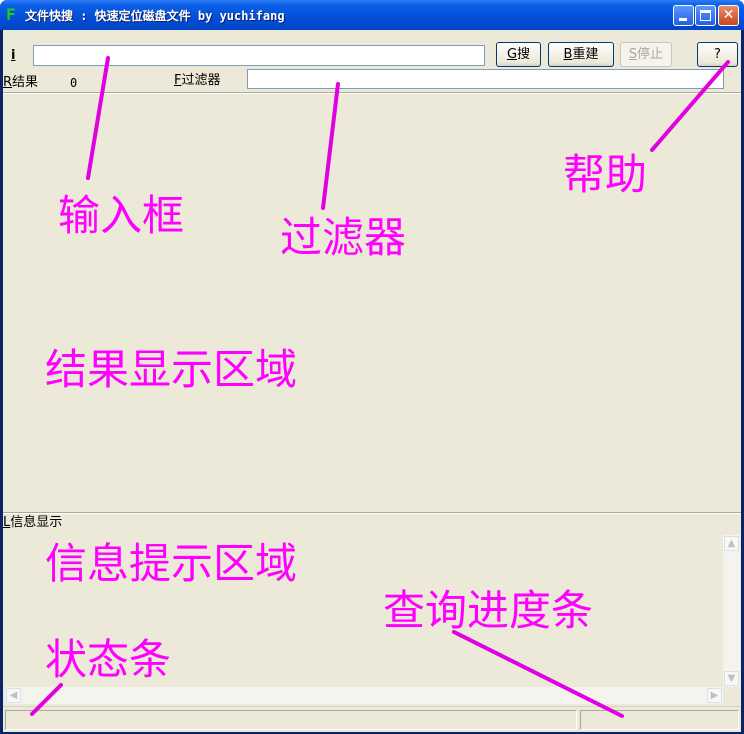 The image size is (744, 734). What do you see at coordinates (650, 54) in the screenshot?
I see `stop-button-label: 停止` at bounding box center [650, 54].